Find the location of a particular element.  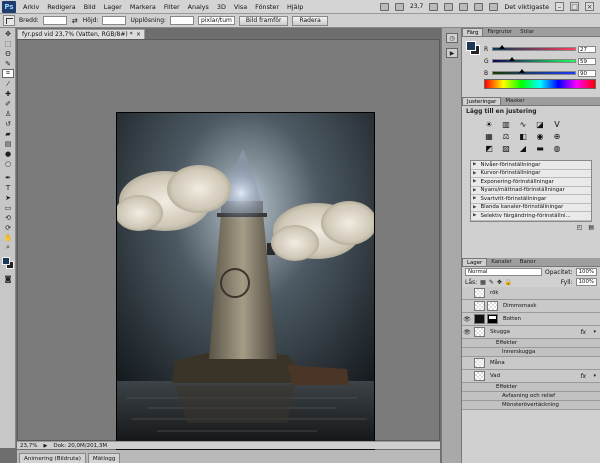

crop-tool-preset-icon is located at coordinates (9, 20).